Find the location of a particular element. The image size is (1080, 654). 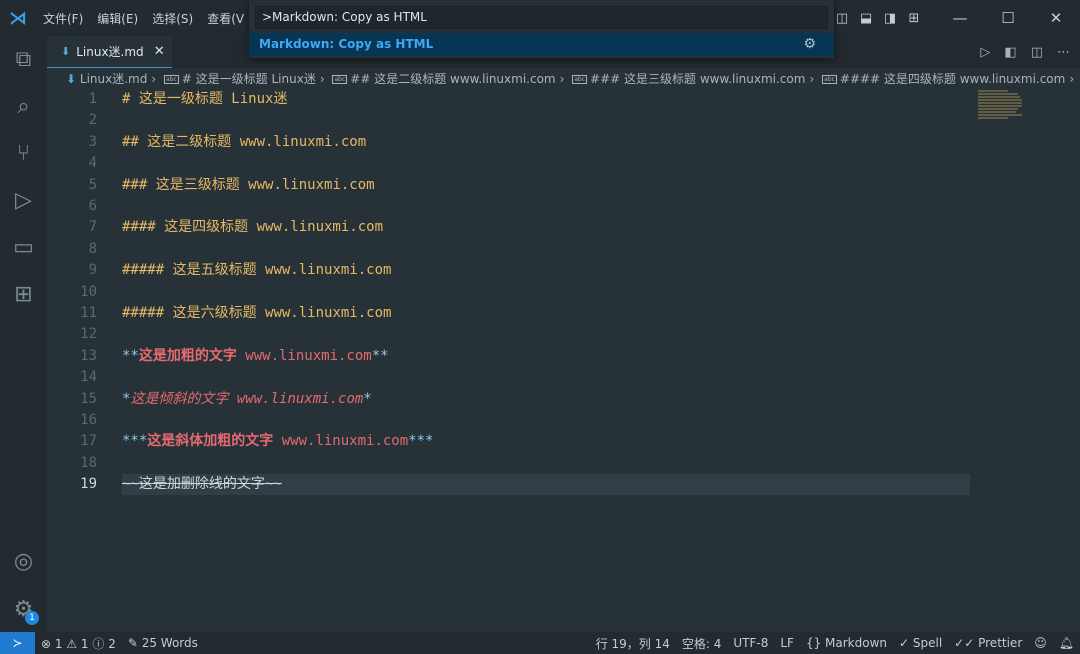

menu-selection: 选择(S) is located at coordinates (172, 18).